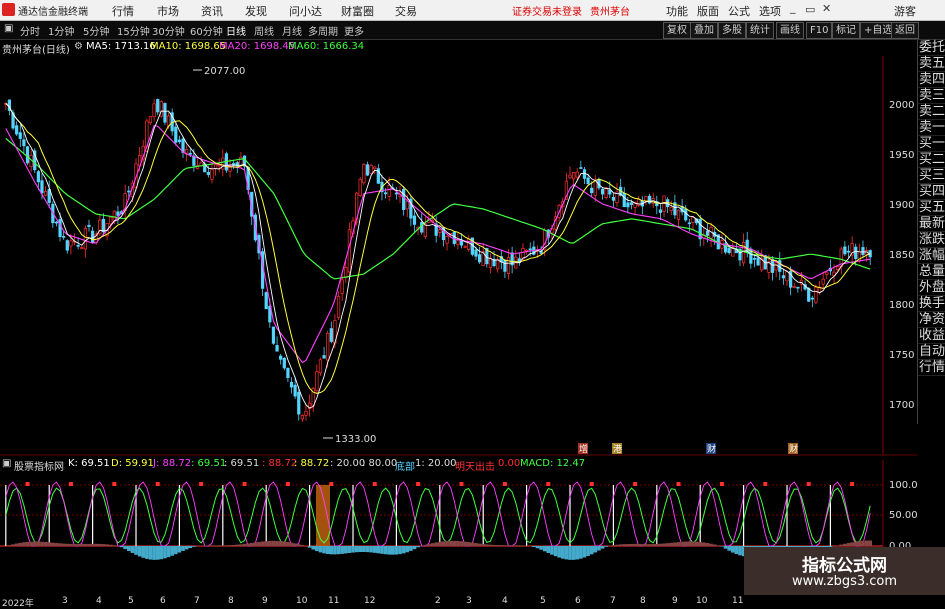  I want to click on menu-discover: 发现, so click(256, 11).